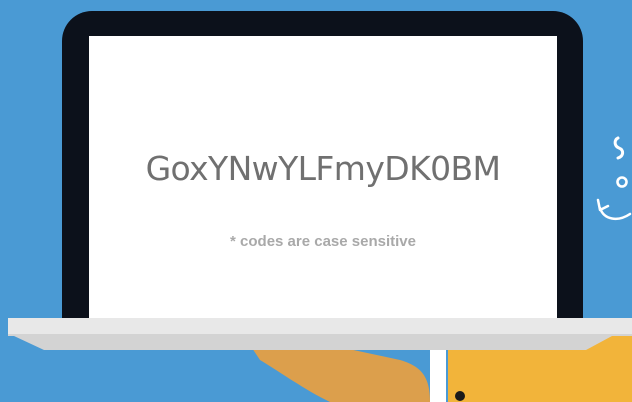  I want to click on curved-arrow-icon, so click(614, 178).